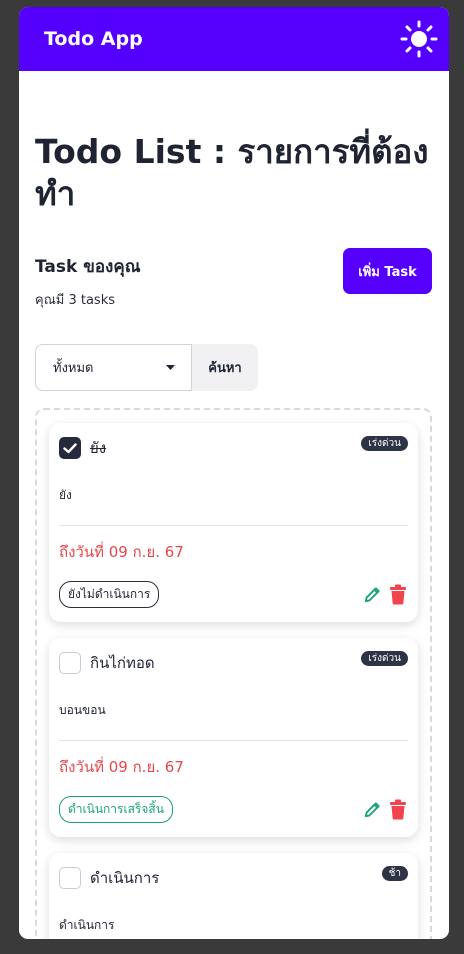 Image resolution: width=464 pixels, height=954 pixels. What do you see at coordinates (88, 267) in the screenshot?
I see `task-heading: Task ของคุณ` at bounding box center [88, 267].